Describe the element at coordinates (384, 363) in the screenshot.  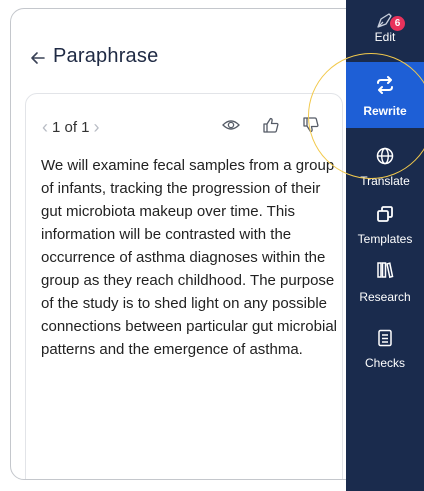
I see `sidebar-item-label: Checks` at that location.